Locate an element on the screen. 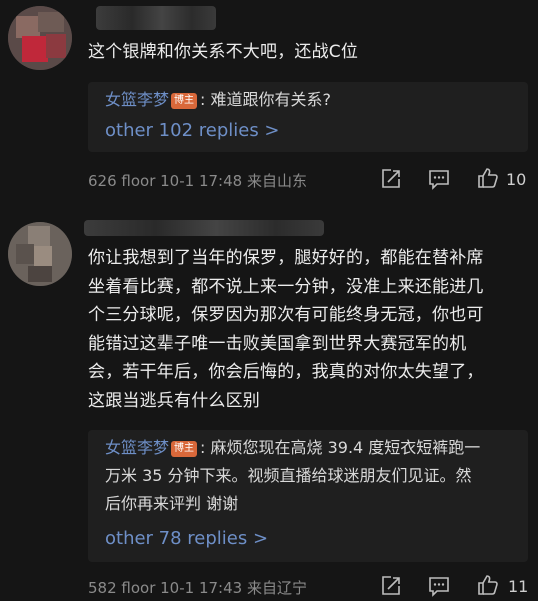 This screenshot has width=538, height=601. reply-text: 女篮李梦 博主: 麻烦您现在高烧 39.4 度短衣短裤跑一 is located at coordinates (310, 448).